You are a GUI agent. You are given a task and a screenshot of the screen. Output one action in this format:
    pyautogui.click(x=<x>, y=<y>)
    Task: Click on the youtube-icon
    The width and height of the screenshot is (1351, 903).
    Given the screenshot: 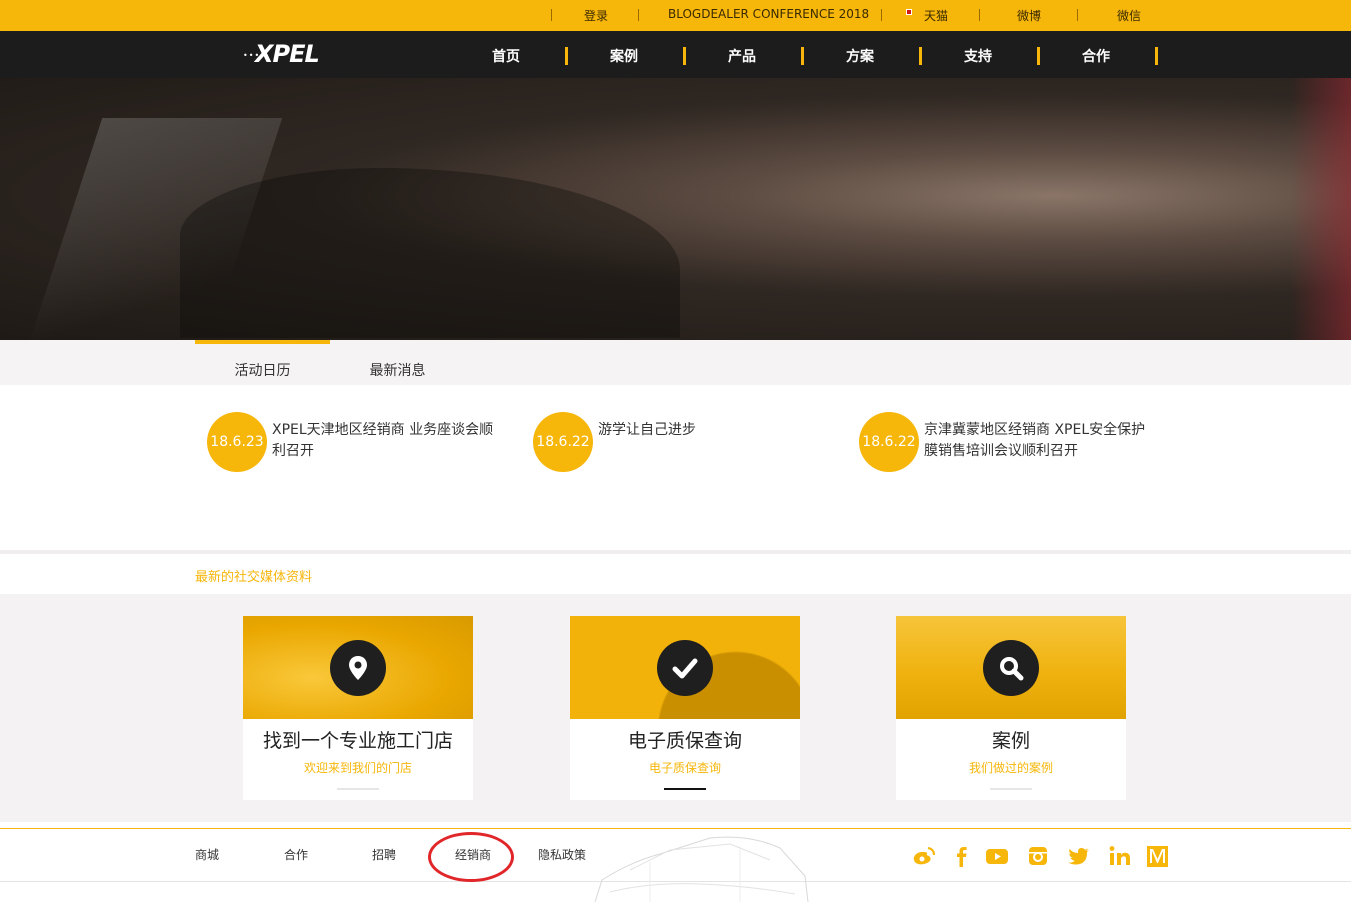 What is the action you would take?
    pyautogui.click(x=997, y=856)
    